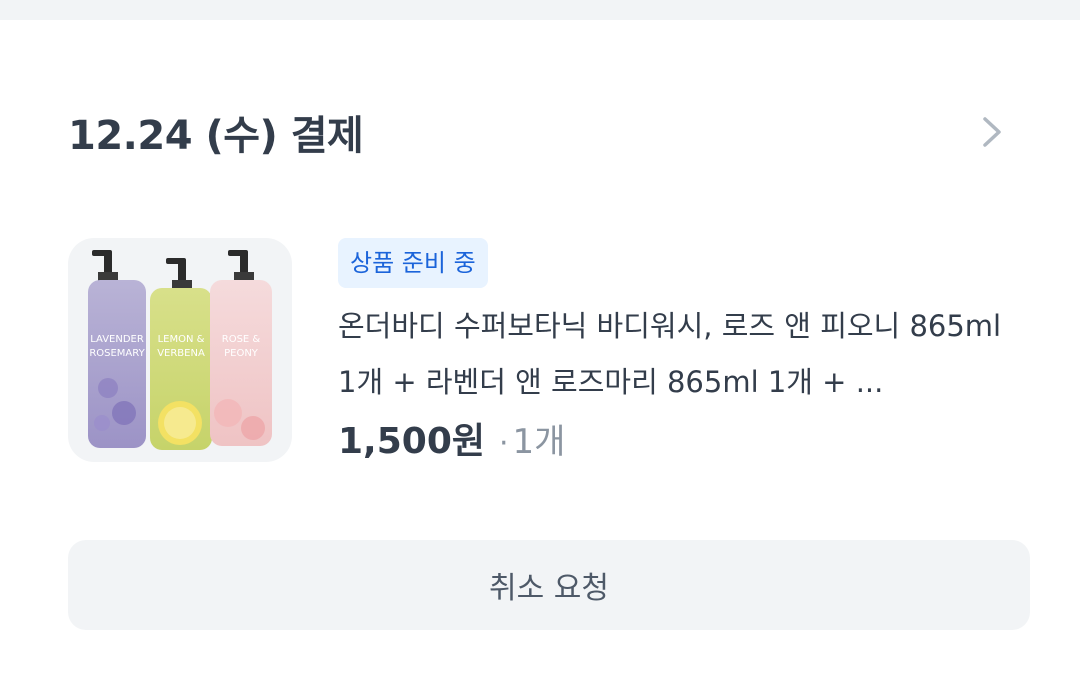  What do you see at coordinates (540, 132) in the screenshot?
I see `order-header: 12.24 (수) 결제` at bounding box center [540, 132].